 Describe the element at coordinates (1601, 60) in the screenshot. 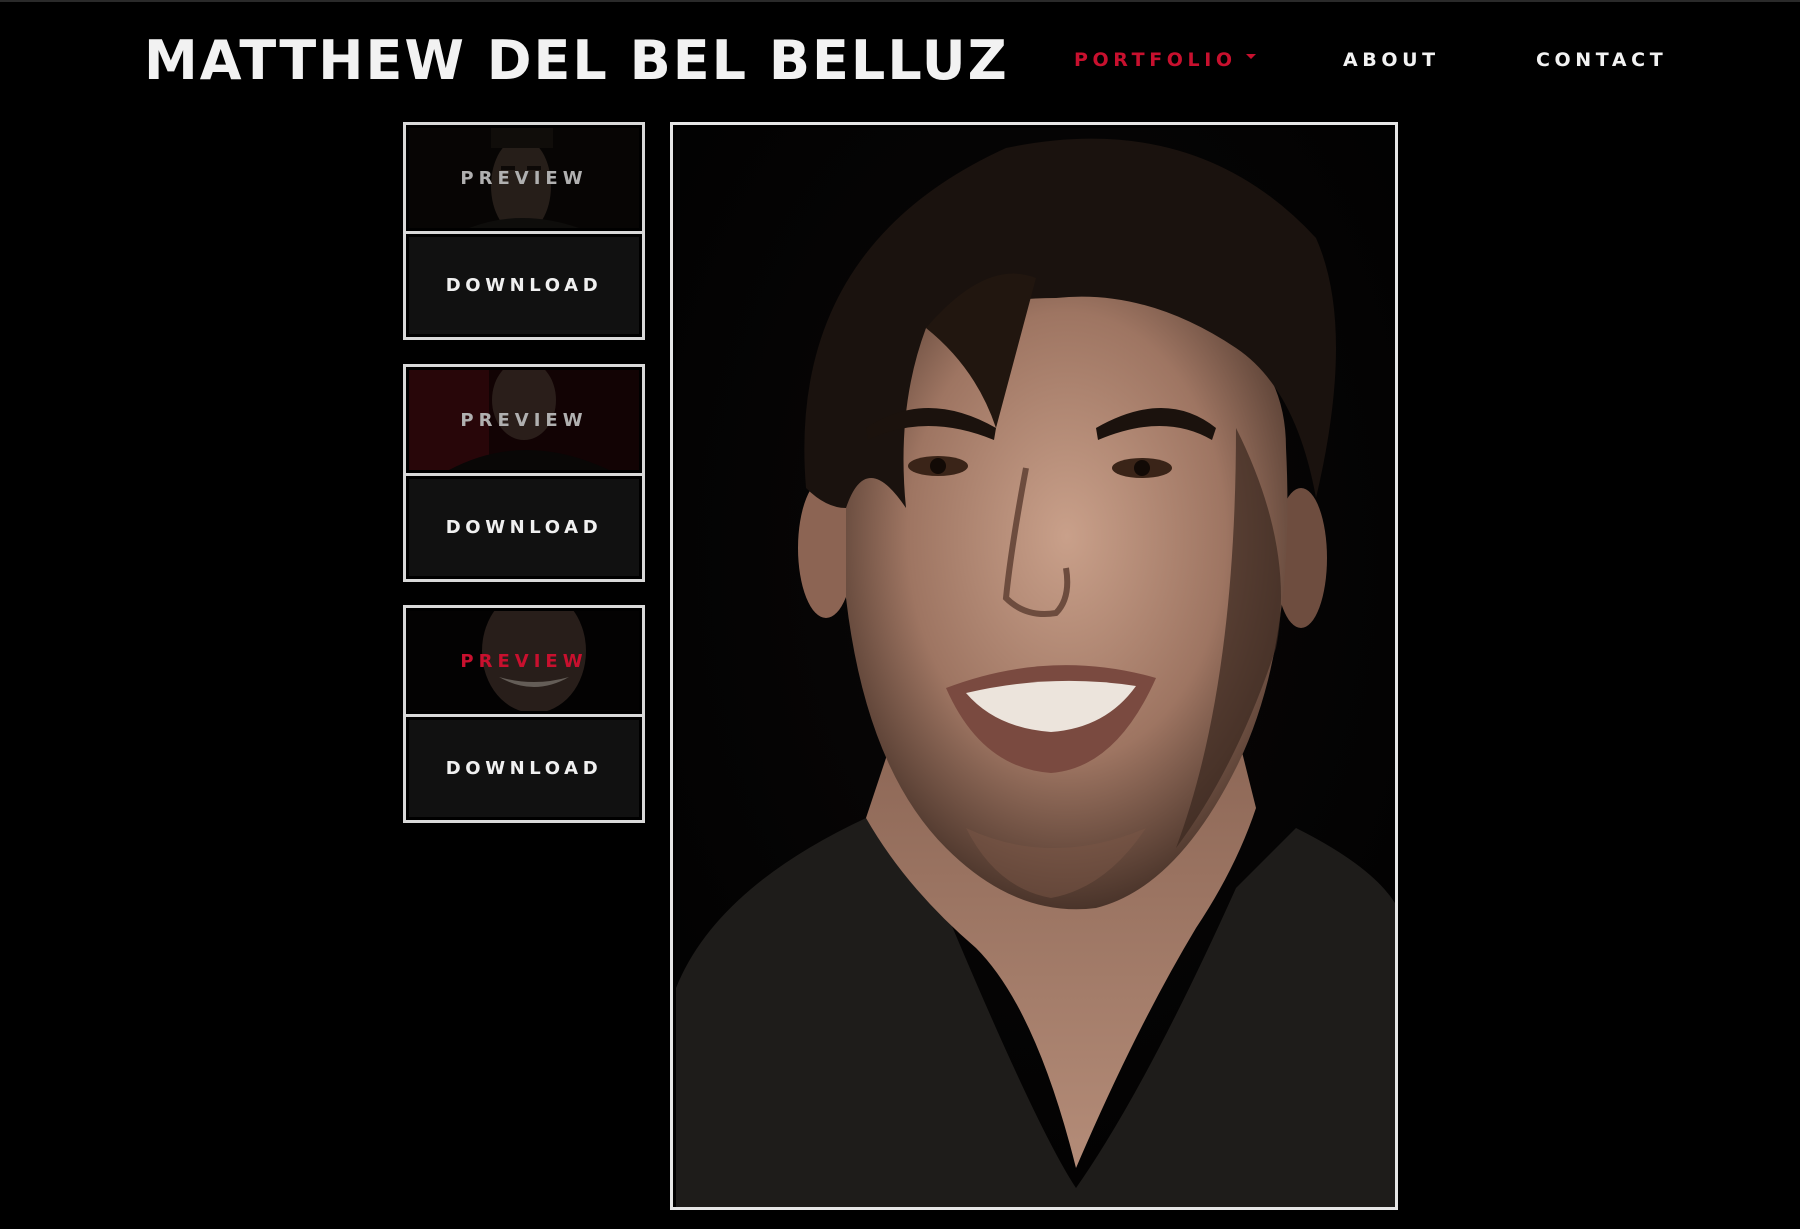

I see `nav-contact: CONTACT` at that location.